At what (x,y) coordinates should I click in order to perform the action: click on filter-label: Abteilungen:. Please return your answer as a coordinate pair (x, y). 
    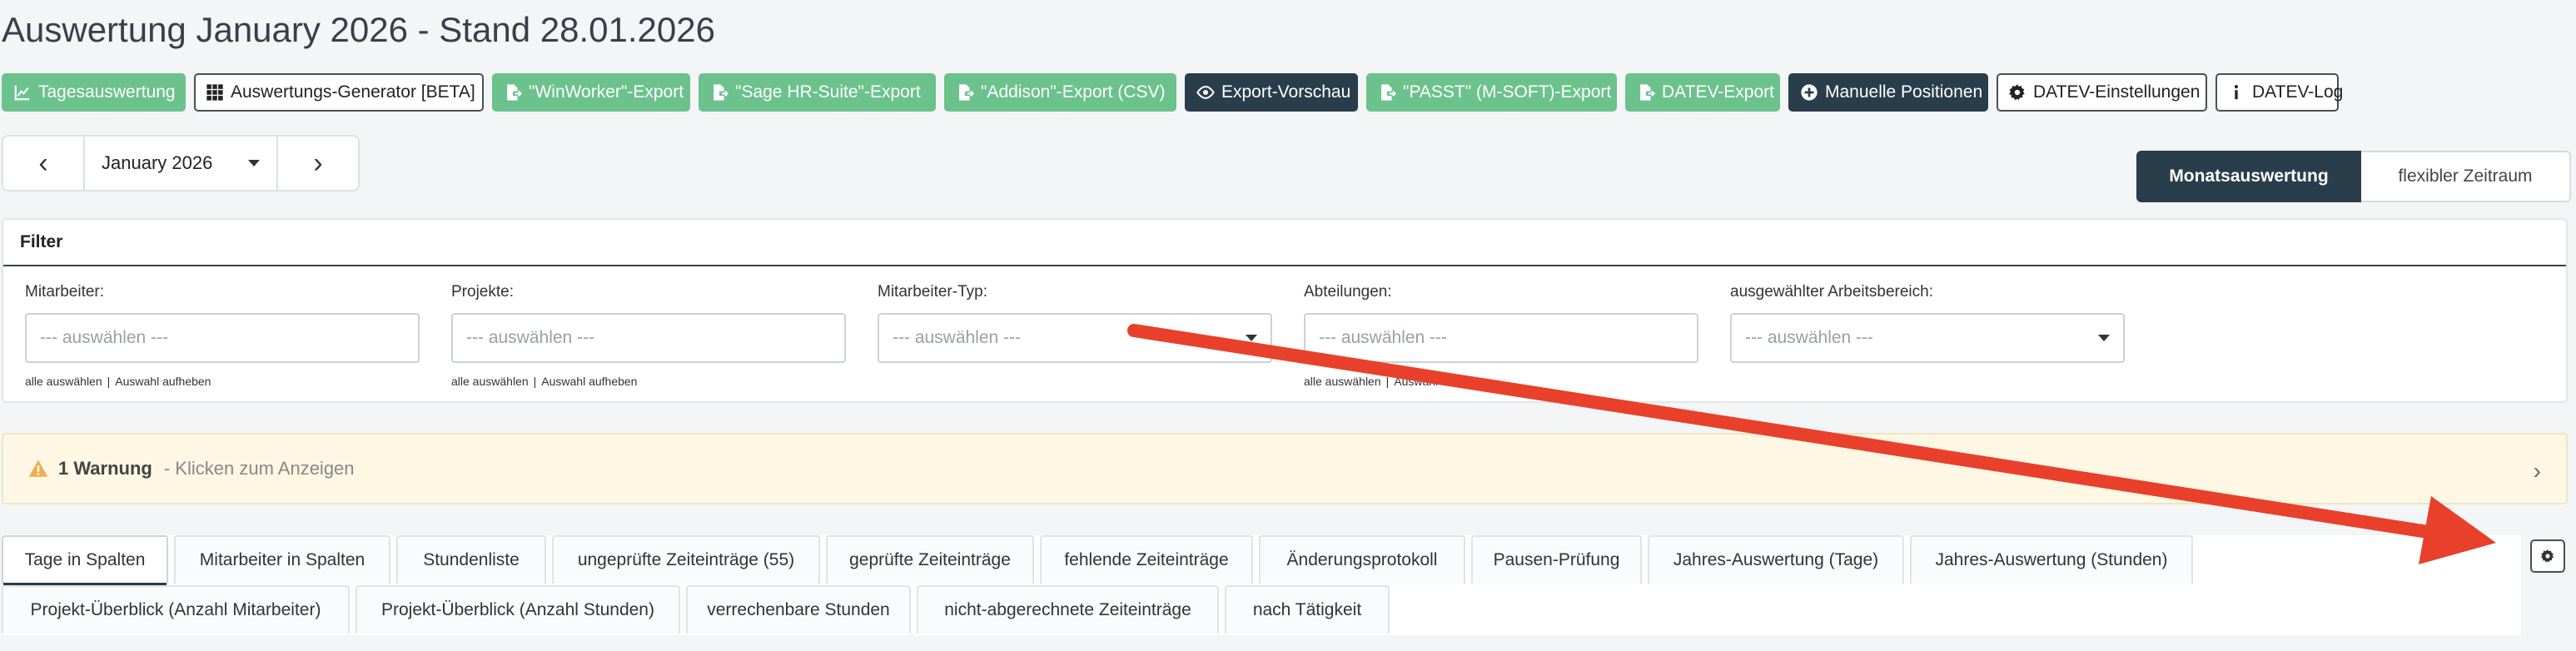
    Looking at the image, I should click on (1348, 292).